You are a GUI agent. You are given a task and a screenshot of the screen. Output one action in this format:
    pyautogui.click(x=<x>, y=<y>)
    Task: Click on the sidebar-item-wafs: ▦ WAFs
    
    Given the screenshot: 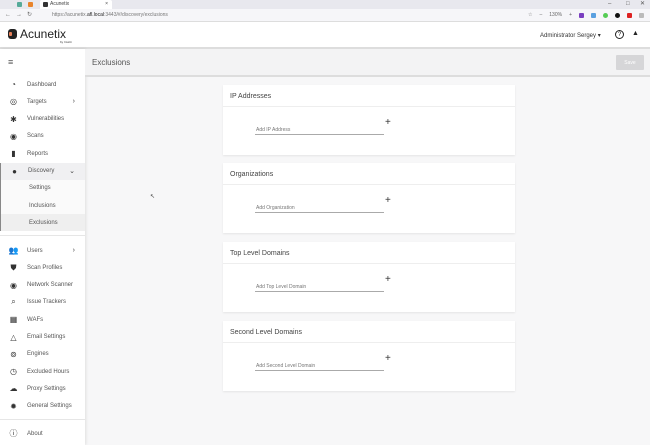 What is the action you would take?
    pyautogui.click(x=42, y=319)
    